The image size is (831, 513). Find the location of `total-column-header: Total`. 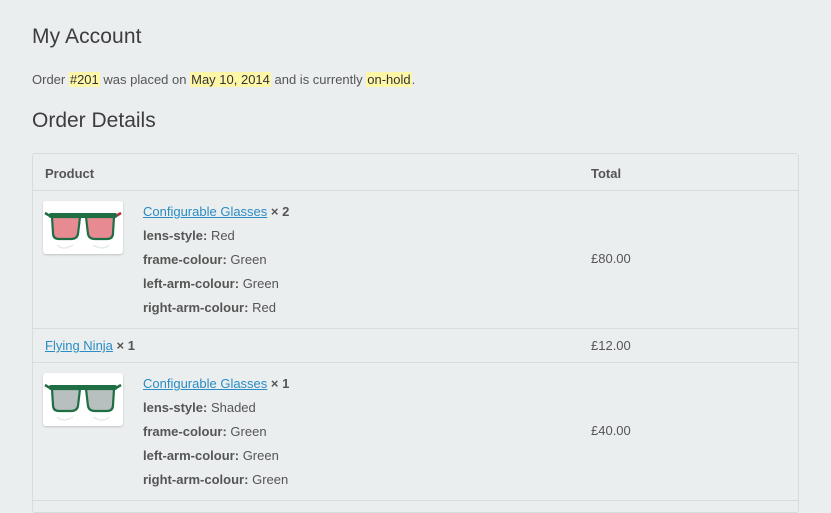

total-column-header: Total is located at coordinates (606, 173).